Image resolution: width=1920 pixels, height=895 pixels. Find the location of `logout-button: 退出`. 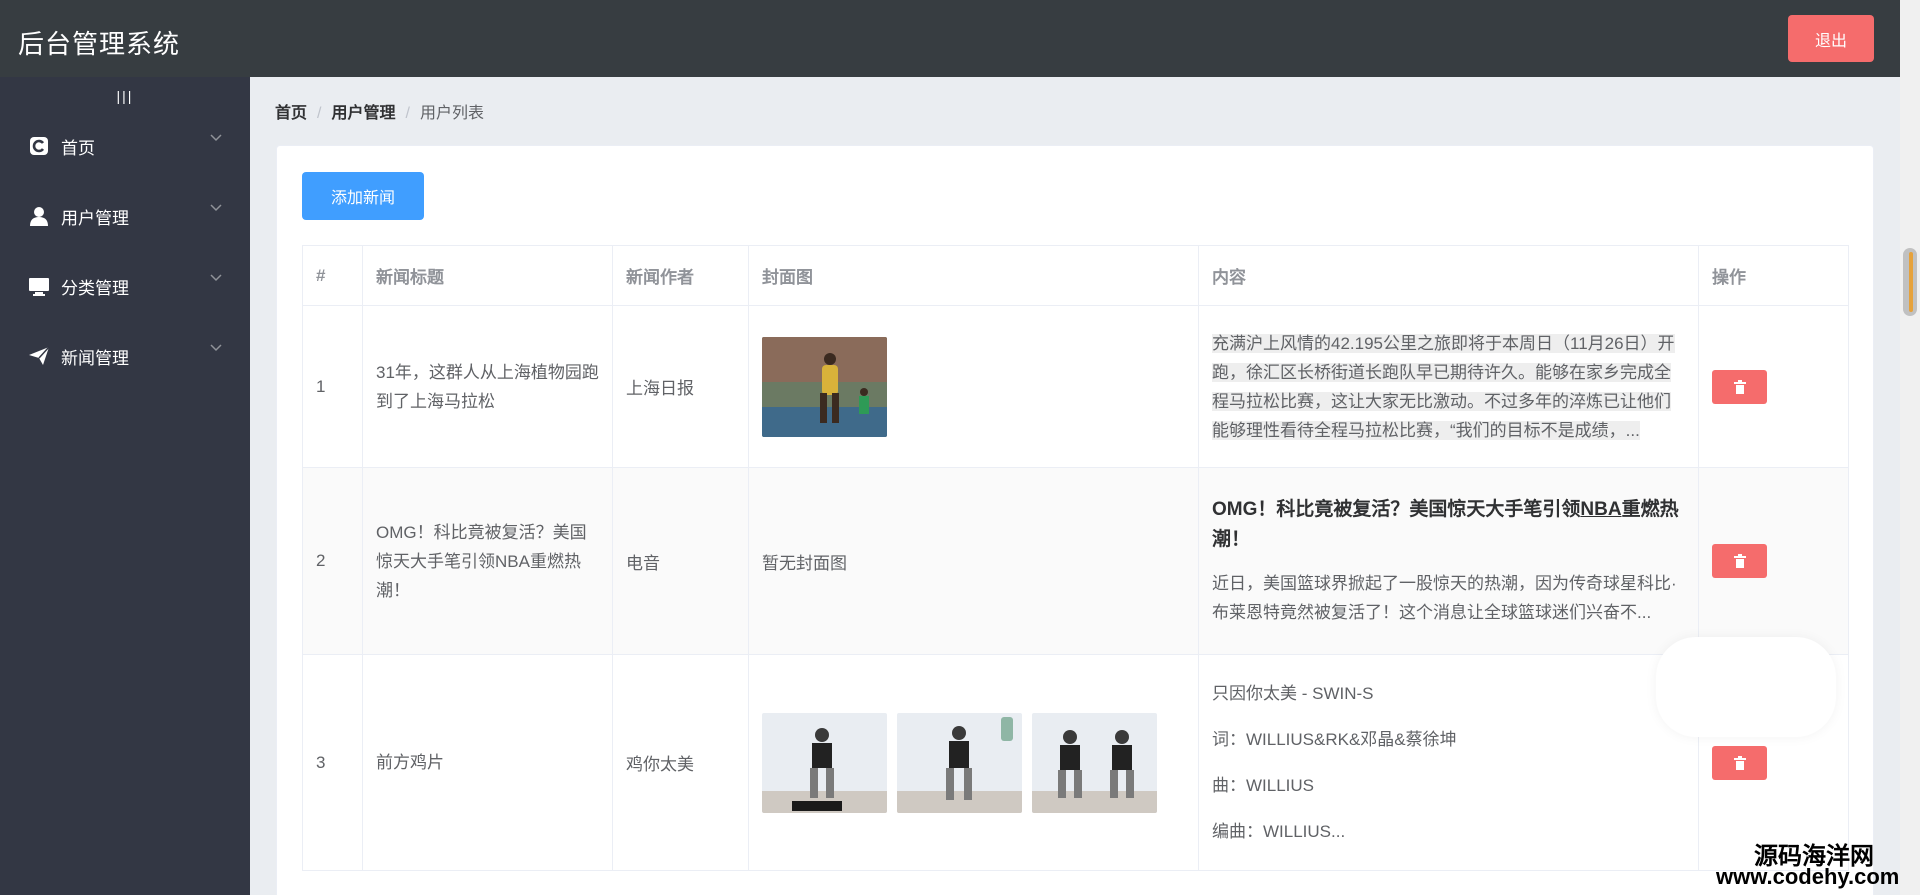

logout-button: 退出 is located at coordinates (1831, 38).